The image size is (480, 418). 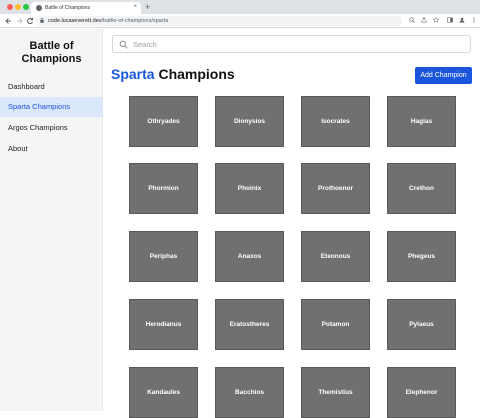 What do you see at coordinates (421, 324) in the screenshot?
I see `champion-card: Pylaeus` at bounding box center [421, 324].